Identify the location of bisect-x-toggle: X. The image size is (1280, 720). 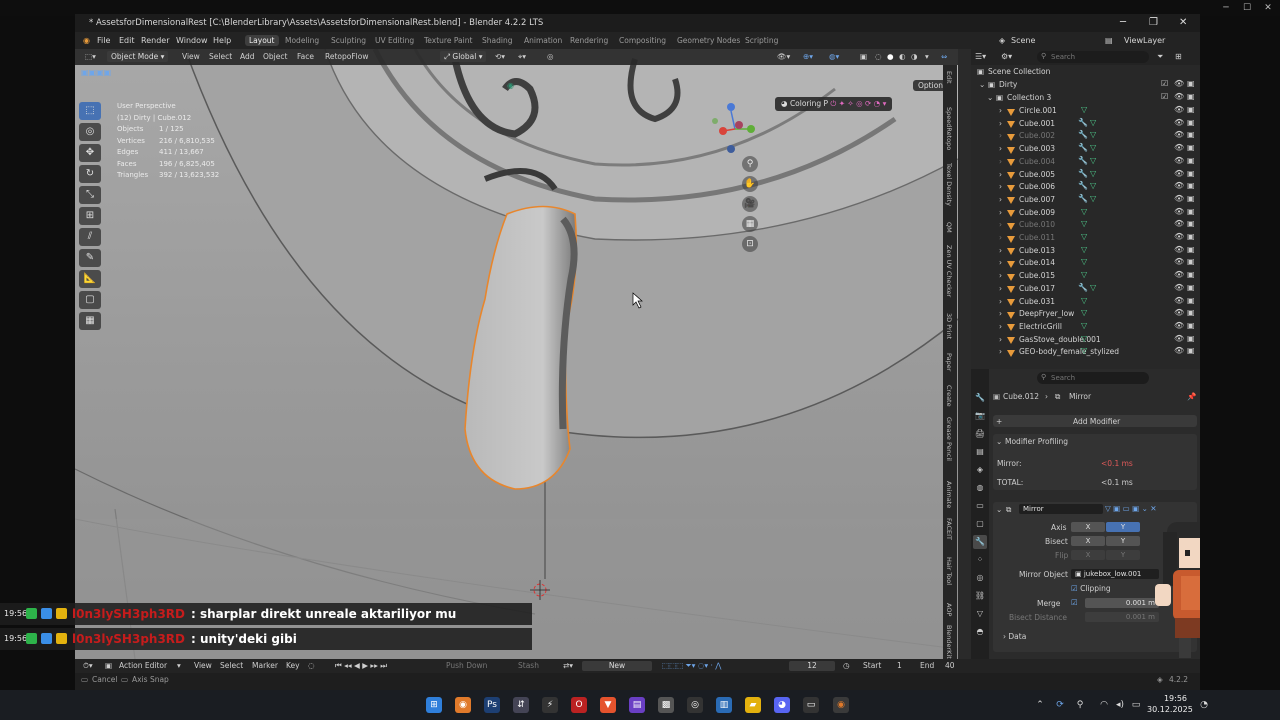
(1088, 541).